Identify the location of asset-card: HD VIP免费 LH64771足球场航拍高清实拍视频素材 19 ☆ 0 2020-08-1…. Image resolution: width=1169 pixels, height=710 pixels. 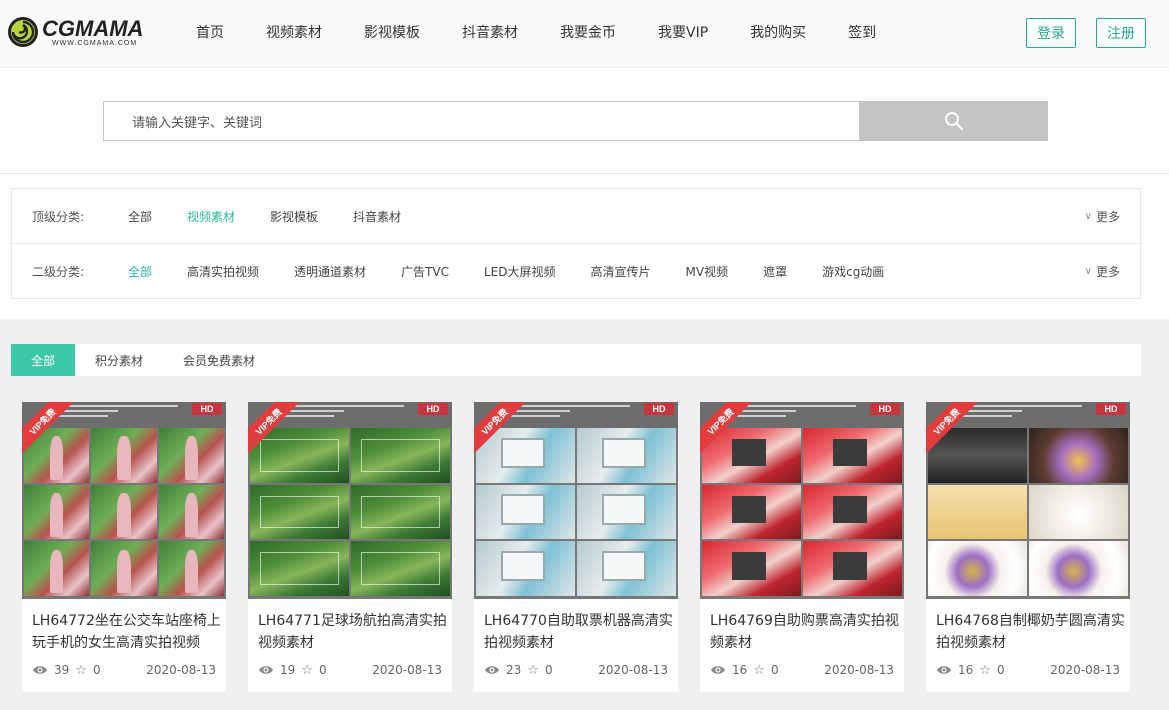
(350, 547).